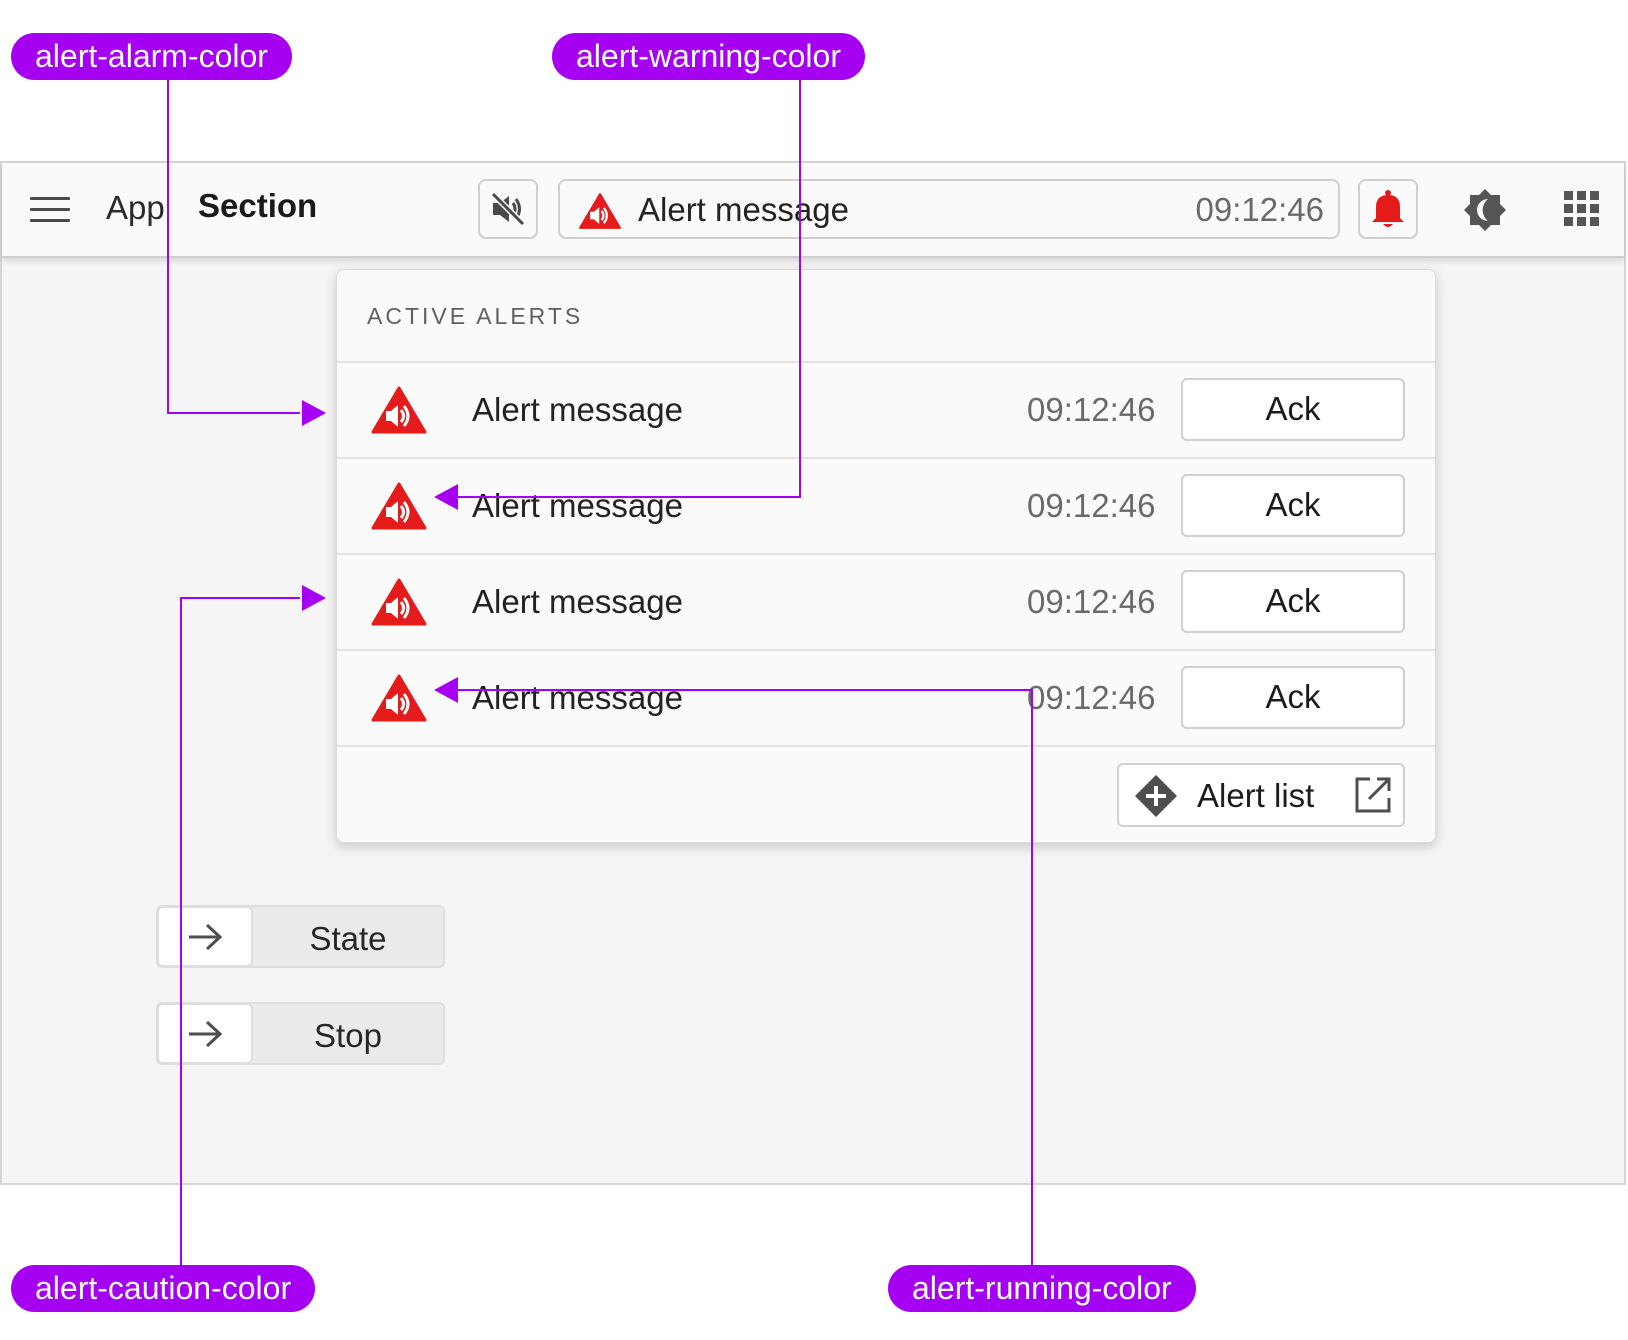 The height and width of the screenshot is (1340, 1628). I want to click on alerts-bell-button, so click(1388, 209).